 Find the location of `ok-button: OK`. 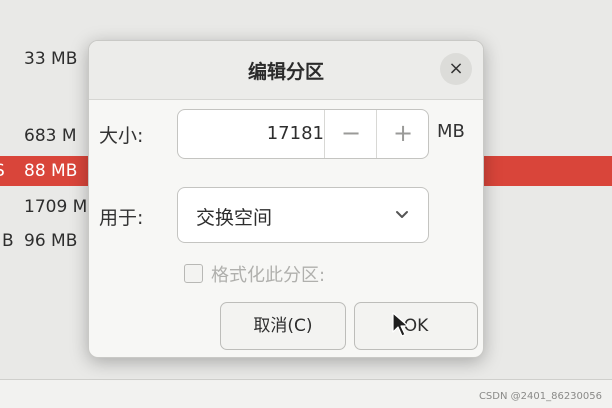

ok-button: OK is located at coordinates (416, 326).